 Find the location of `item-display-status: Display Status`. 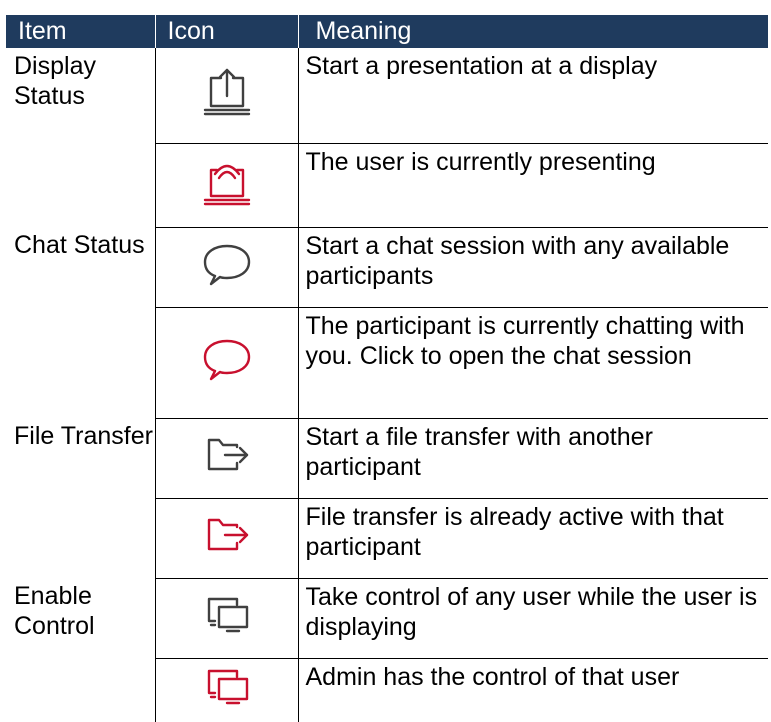

item-display-status: Display Status is located at coordinates (55, 81).